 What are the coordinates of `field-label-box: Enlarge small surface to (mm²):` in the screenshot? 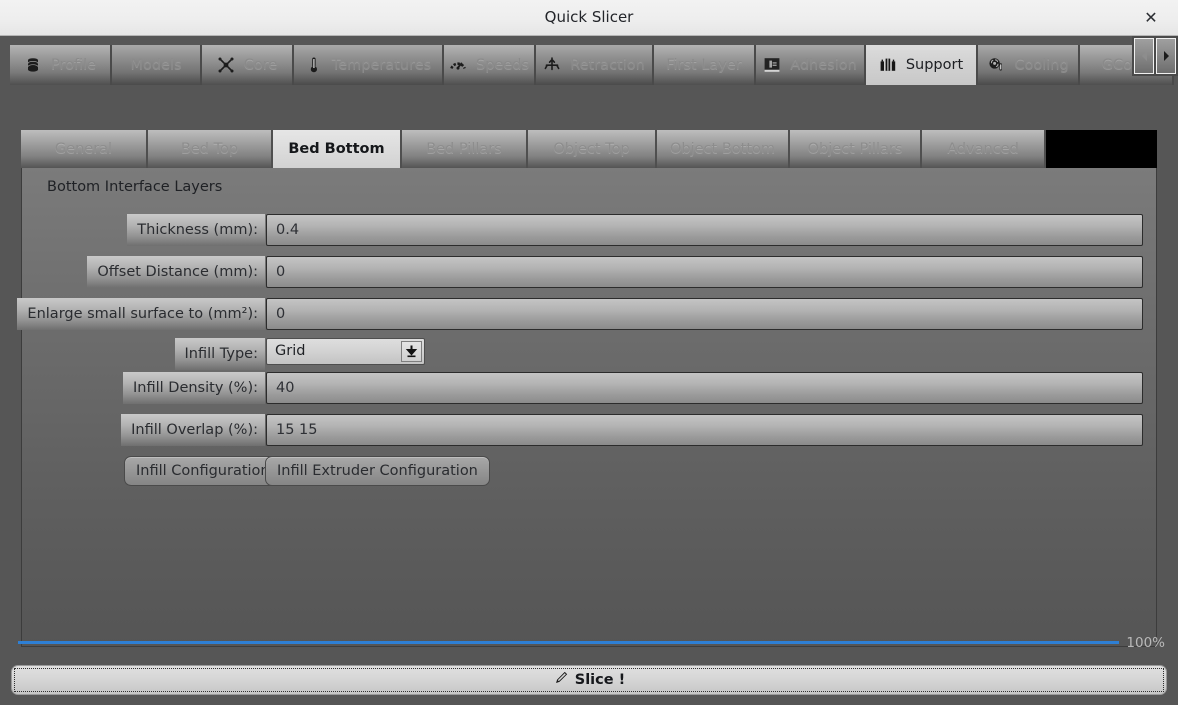 It's located at (141, 314).